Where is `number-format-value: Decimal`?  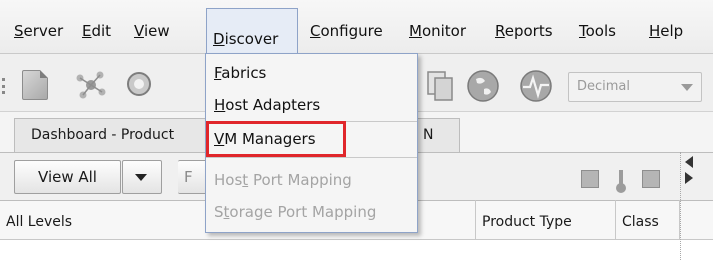
number-format-value: Decimal is located at coordinates (604, 86).